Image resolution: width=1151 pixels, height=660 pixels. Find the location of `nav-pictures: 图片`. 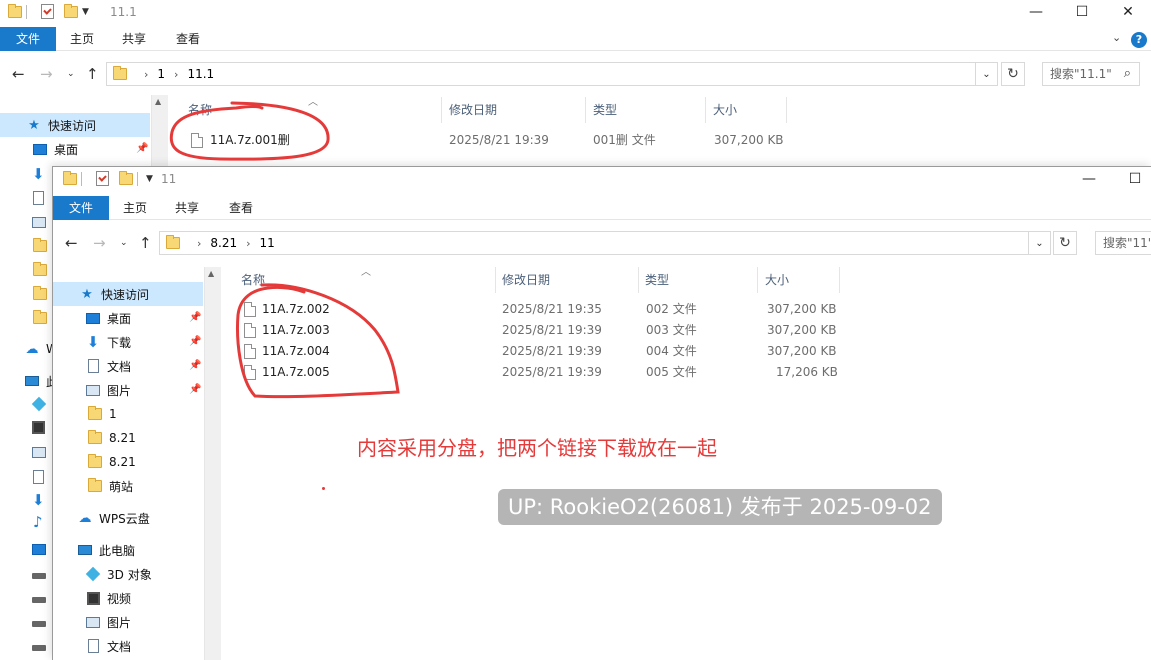

nav-pictures: 图片 is located at coordinates (128, 390).